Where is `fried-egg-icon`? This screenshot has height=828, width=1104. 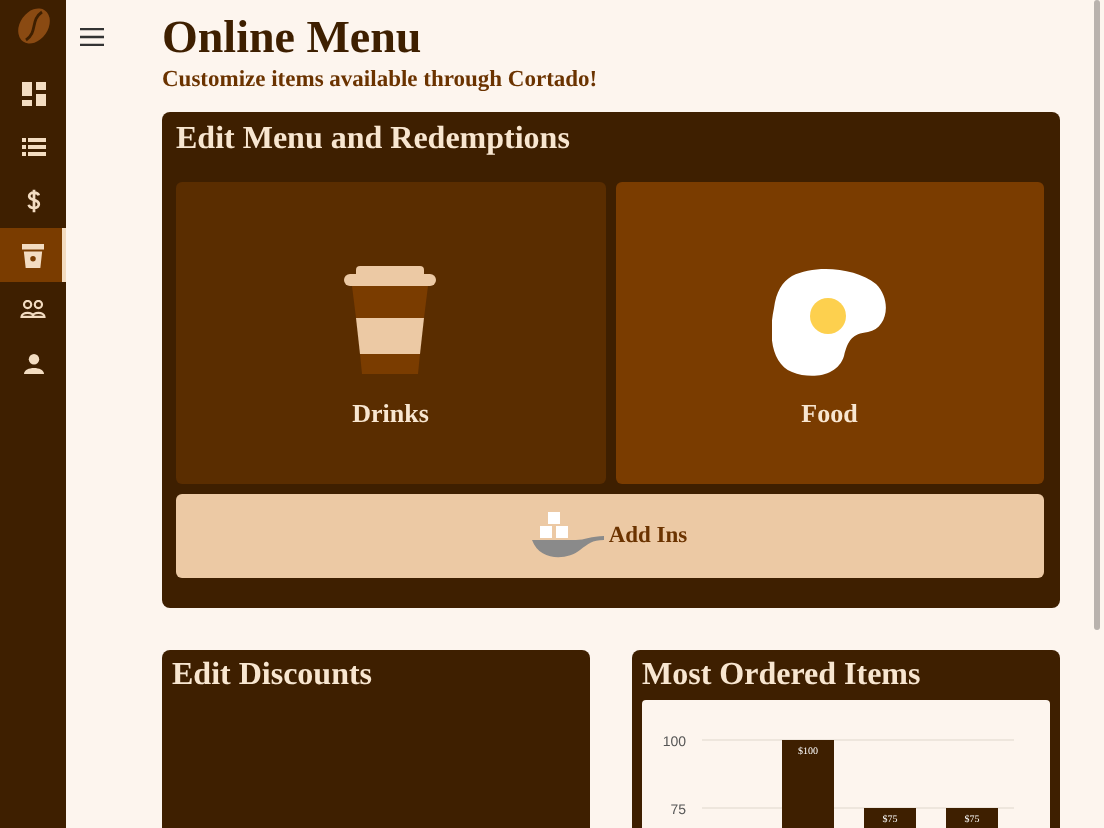 fried-egg-icon is located at coordinates (829, 322).